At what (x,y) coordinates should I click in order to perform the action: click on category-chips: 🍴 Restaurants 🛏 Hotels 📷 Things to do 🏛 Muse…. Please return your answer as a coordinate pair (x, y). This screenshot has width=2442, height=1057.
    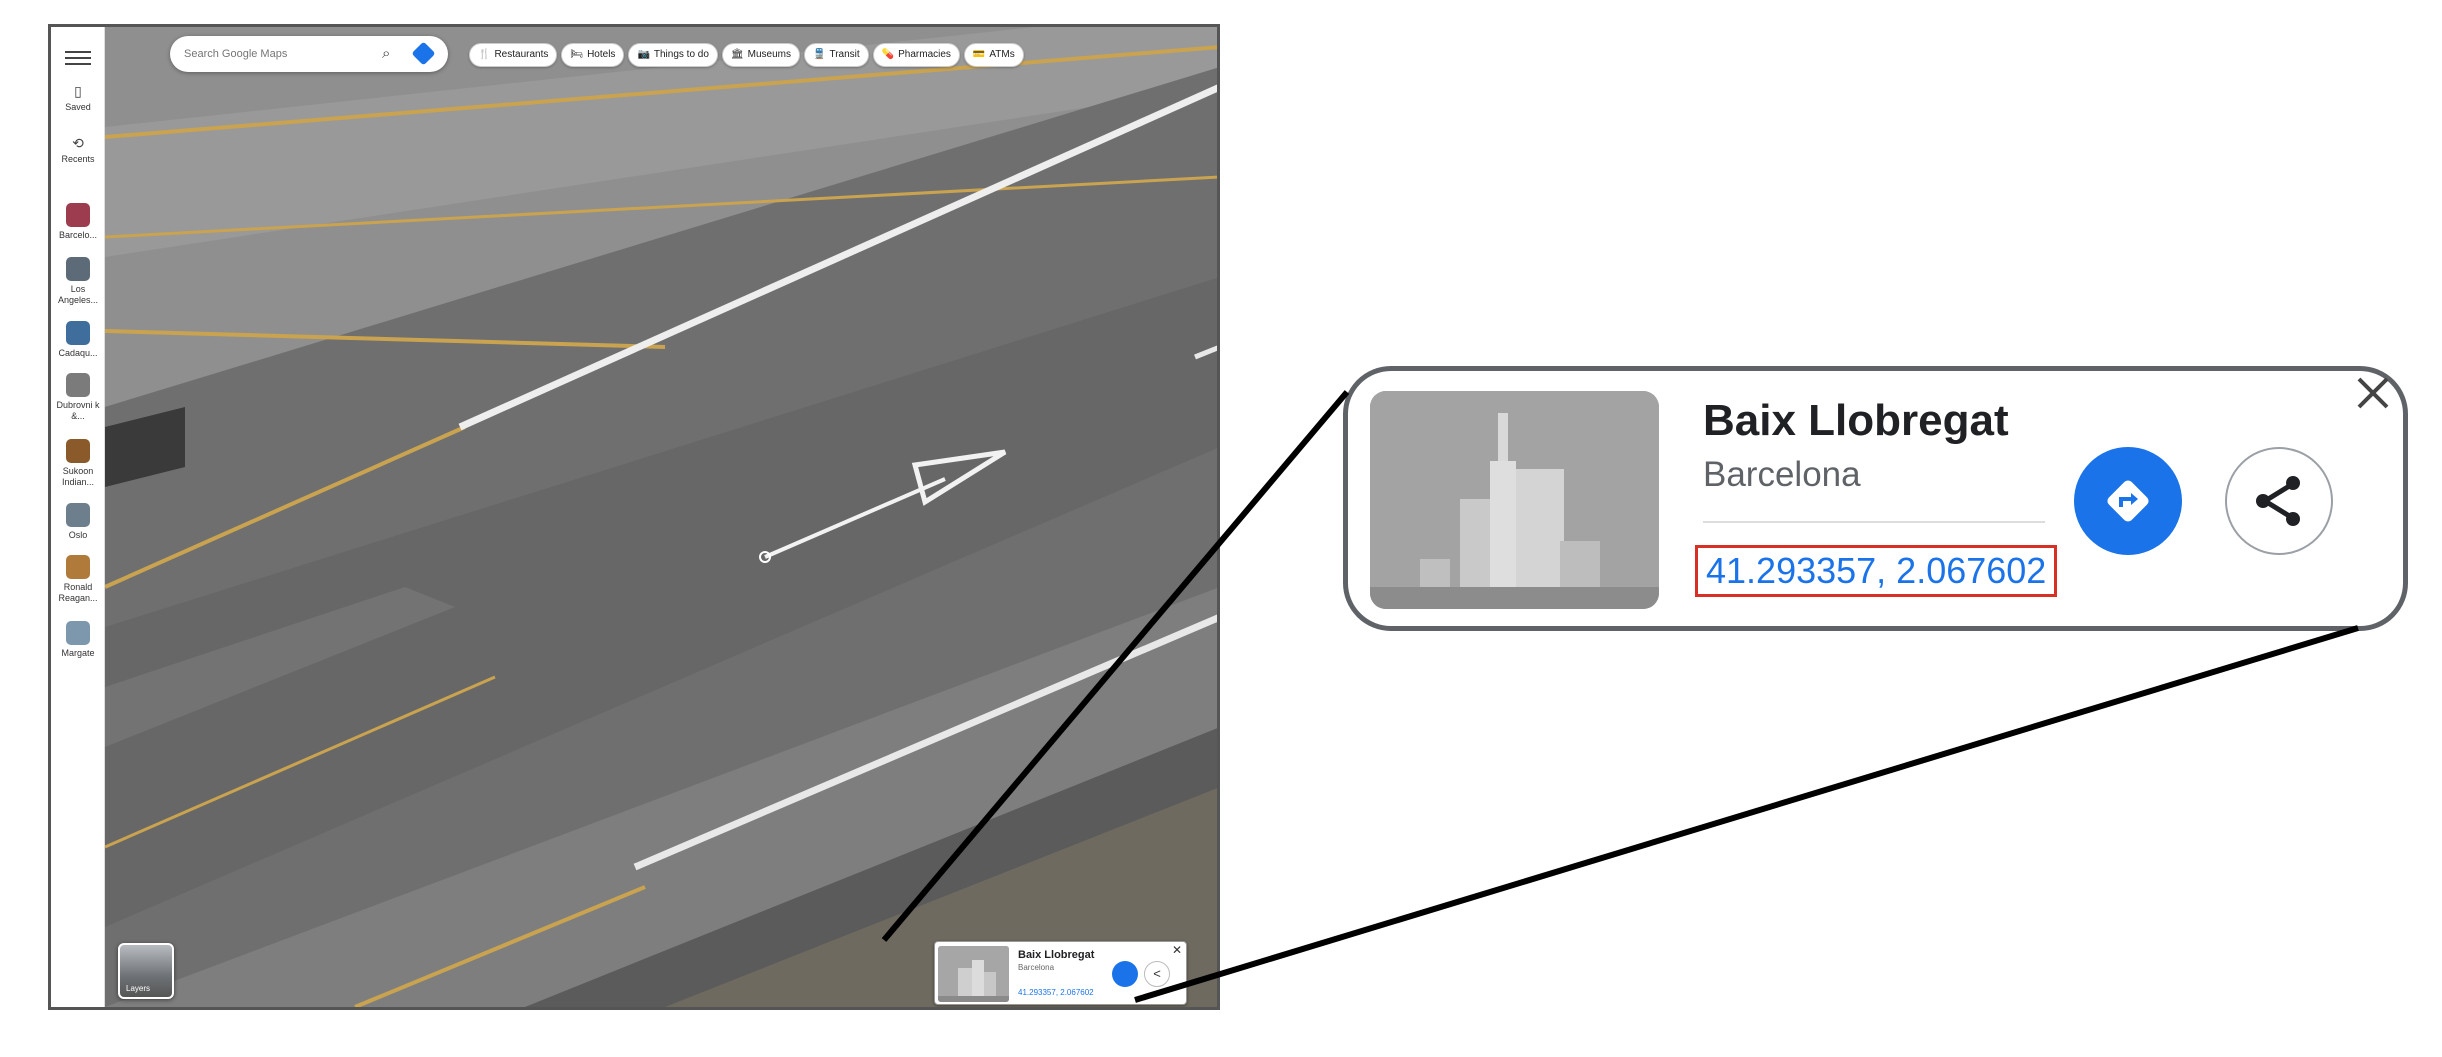
    Looking at the image, I should click on (746, 55).